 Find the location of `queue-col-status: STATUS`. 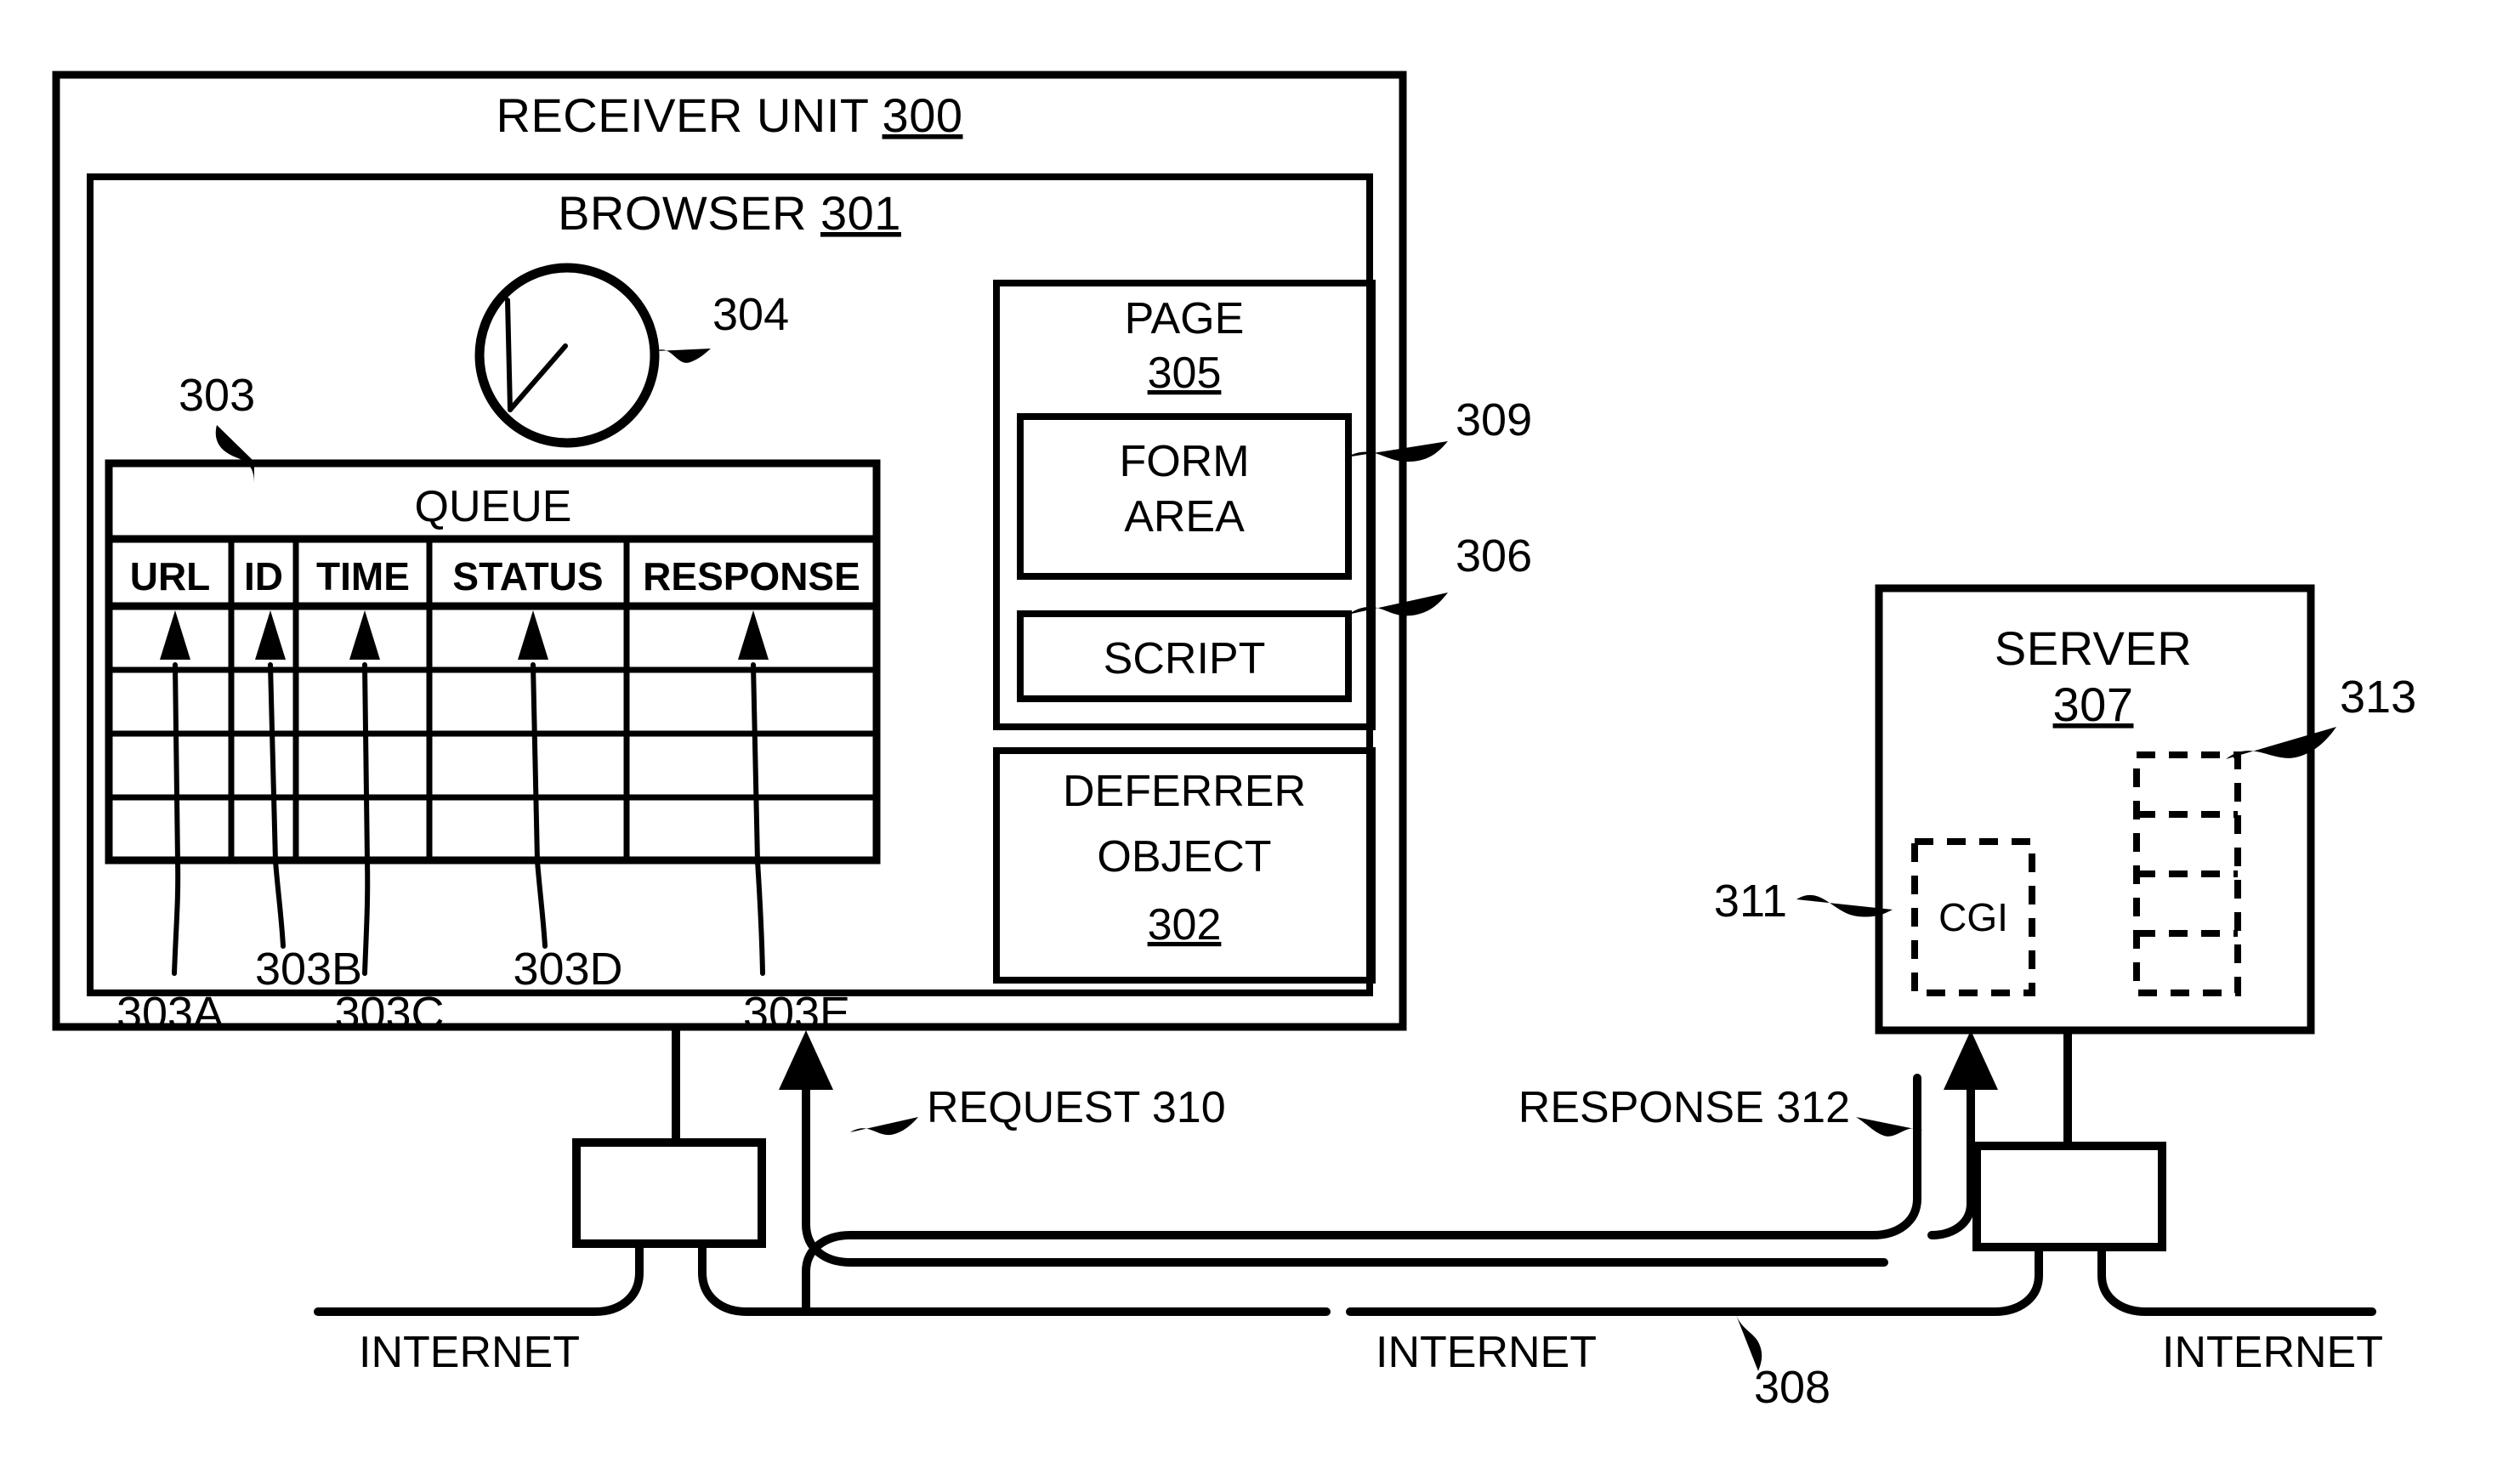

queue-col-status: STATUS is located at coordinates (528, 576).